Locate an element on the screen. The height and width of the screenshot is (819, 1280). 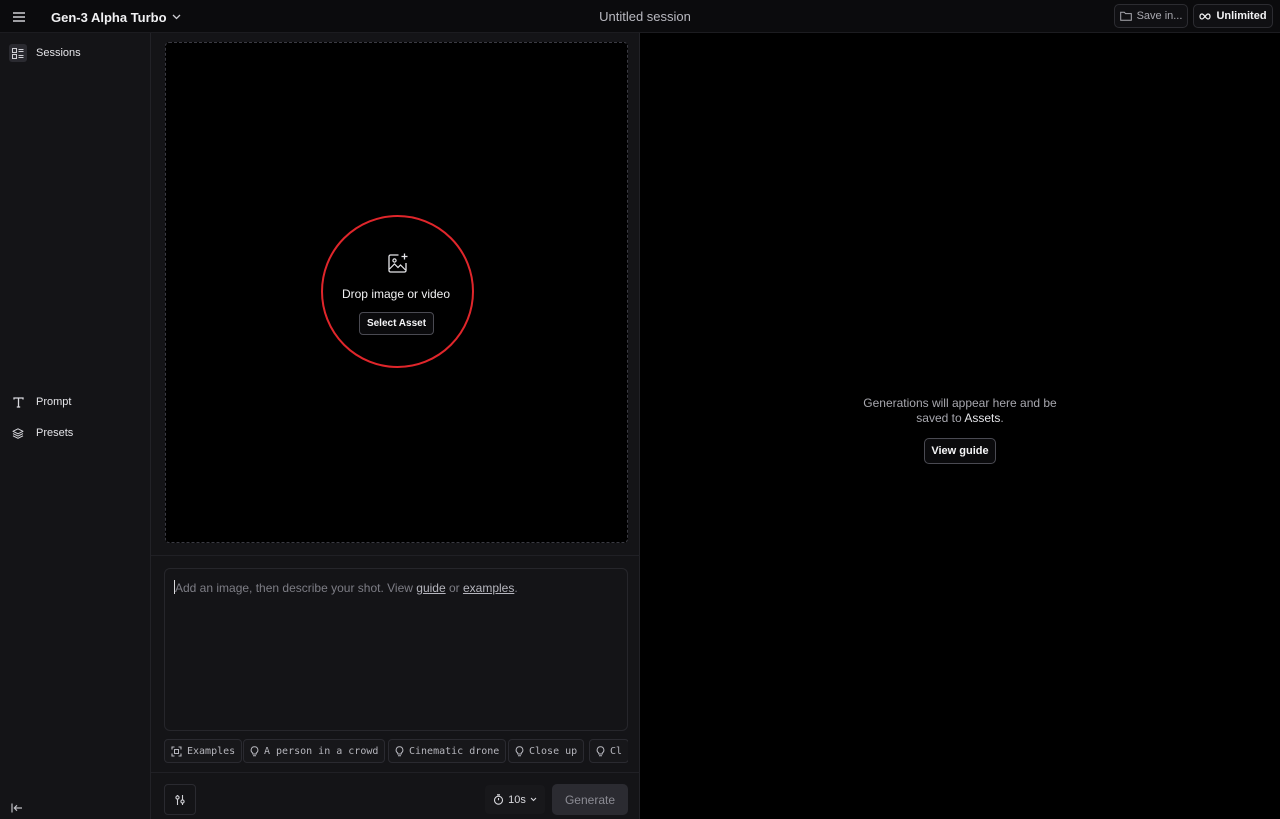
guide-link: guide is located at coordinates (430, 588).